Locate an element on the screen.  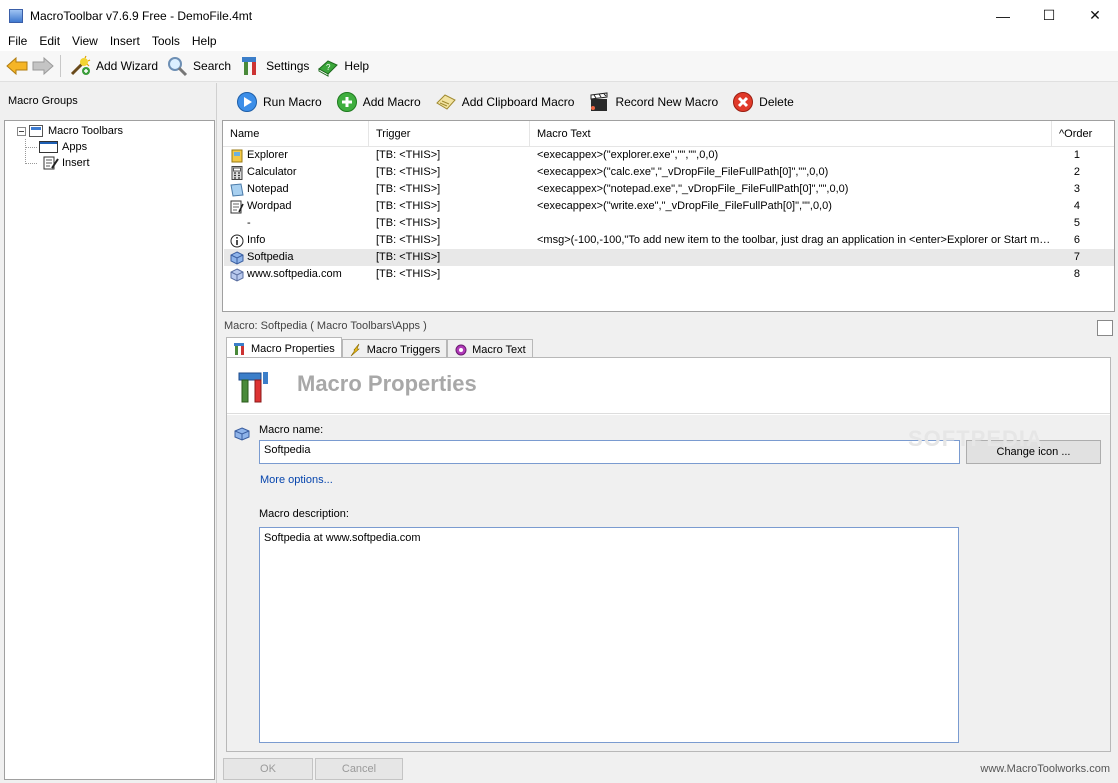
add-macro-label: Add Macro is located at coordinates (391, 102).